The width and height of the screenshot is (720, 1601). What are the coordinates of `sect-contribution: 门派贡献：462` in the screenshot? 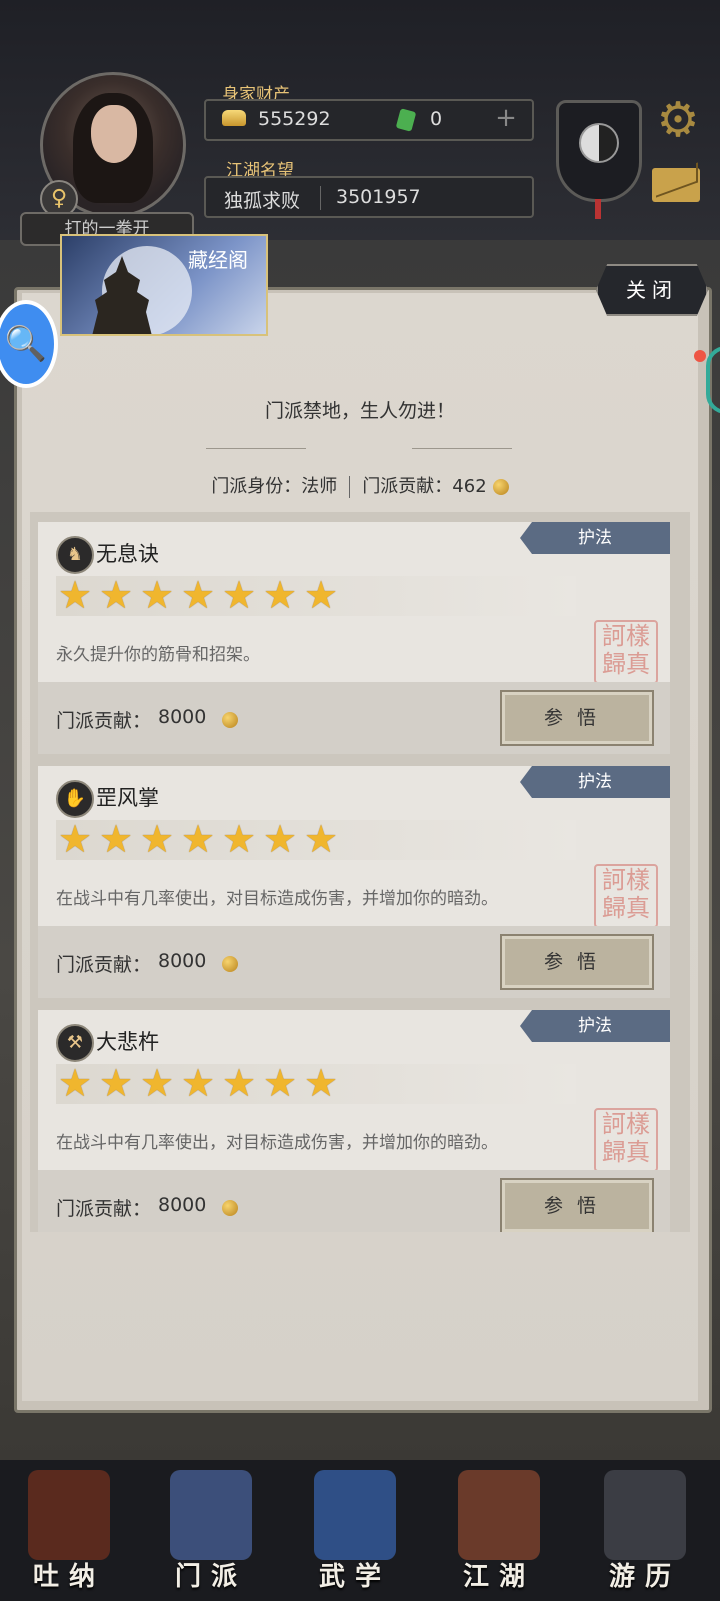 It's located at (424, 486).